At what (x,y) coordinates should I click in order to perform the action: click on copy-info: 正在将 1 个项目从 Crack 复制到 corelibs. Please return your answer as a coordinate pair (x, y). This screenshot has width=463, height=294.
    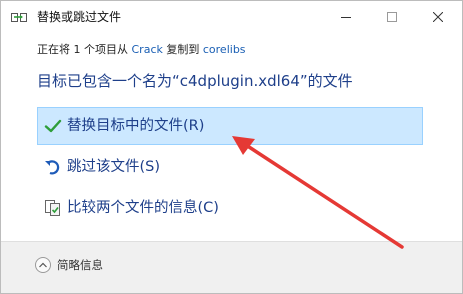
    Looking at the image, I should click on (141, 49).